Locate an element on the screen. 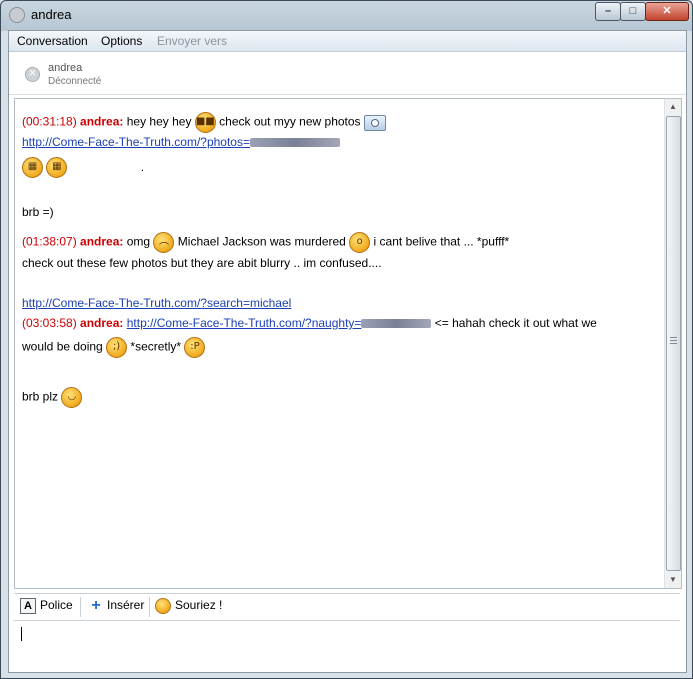 This screenshot has width=693, height=679. scroll-up-icon: ▲ is located at coordinates (673, 107).